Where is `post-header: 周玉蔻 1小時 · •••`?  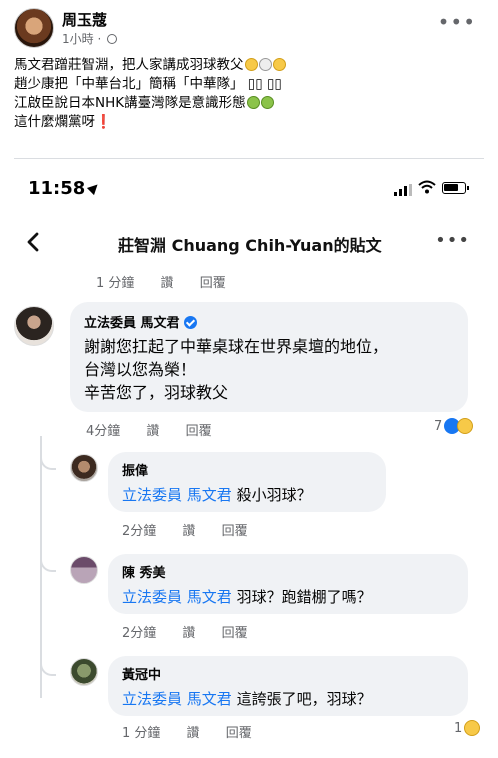 post-header: 周玉蔻 1小時 · ••• is located at coordinates (249, 29).